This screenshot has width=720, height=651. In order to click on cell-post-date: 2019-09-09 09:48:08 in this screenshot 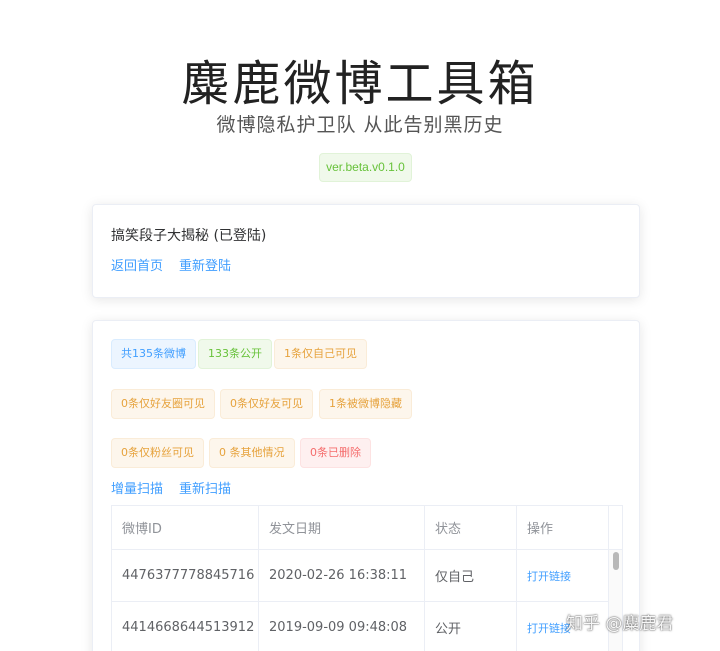, I will do `click(342, 626)`.